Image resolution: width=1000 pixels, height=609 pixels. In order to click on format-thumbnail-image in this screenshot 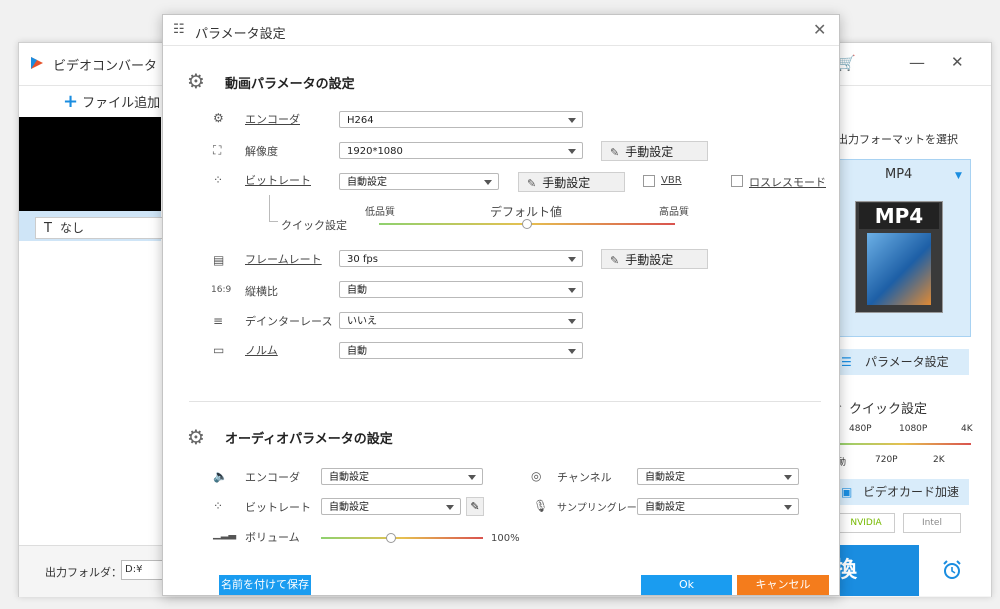, I will do `click(899, 269)`.